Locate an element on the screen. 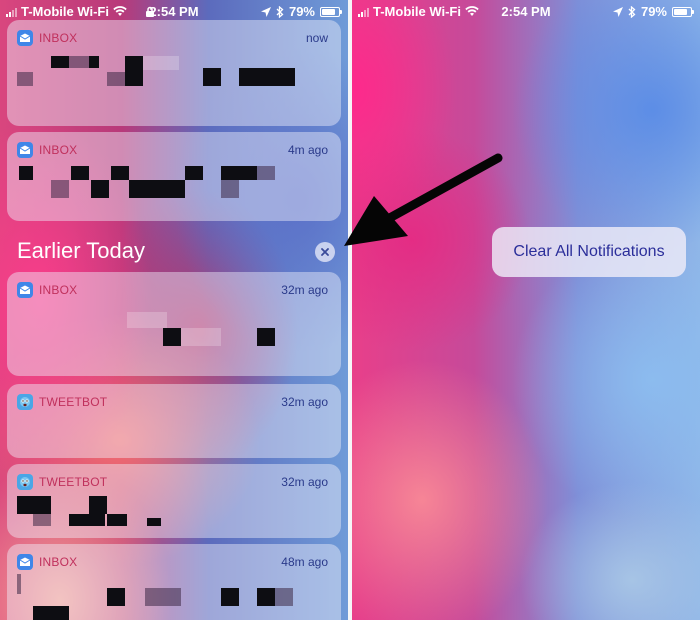  notification-card: INBOX 48m ago is located at coordinates (174, 582).